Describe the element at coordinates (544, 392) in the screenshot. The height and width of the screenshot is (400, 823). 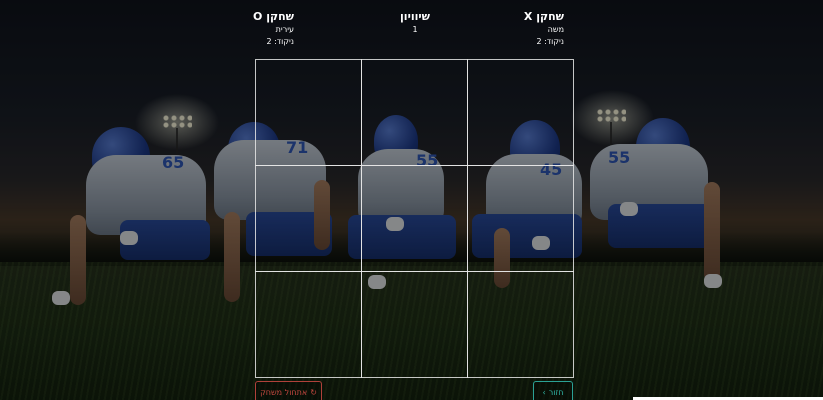
I see `chevron-right-icon: ›` at that location.